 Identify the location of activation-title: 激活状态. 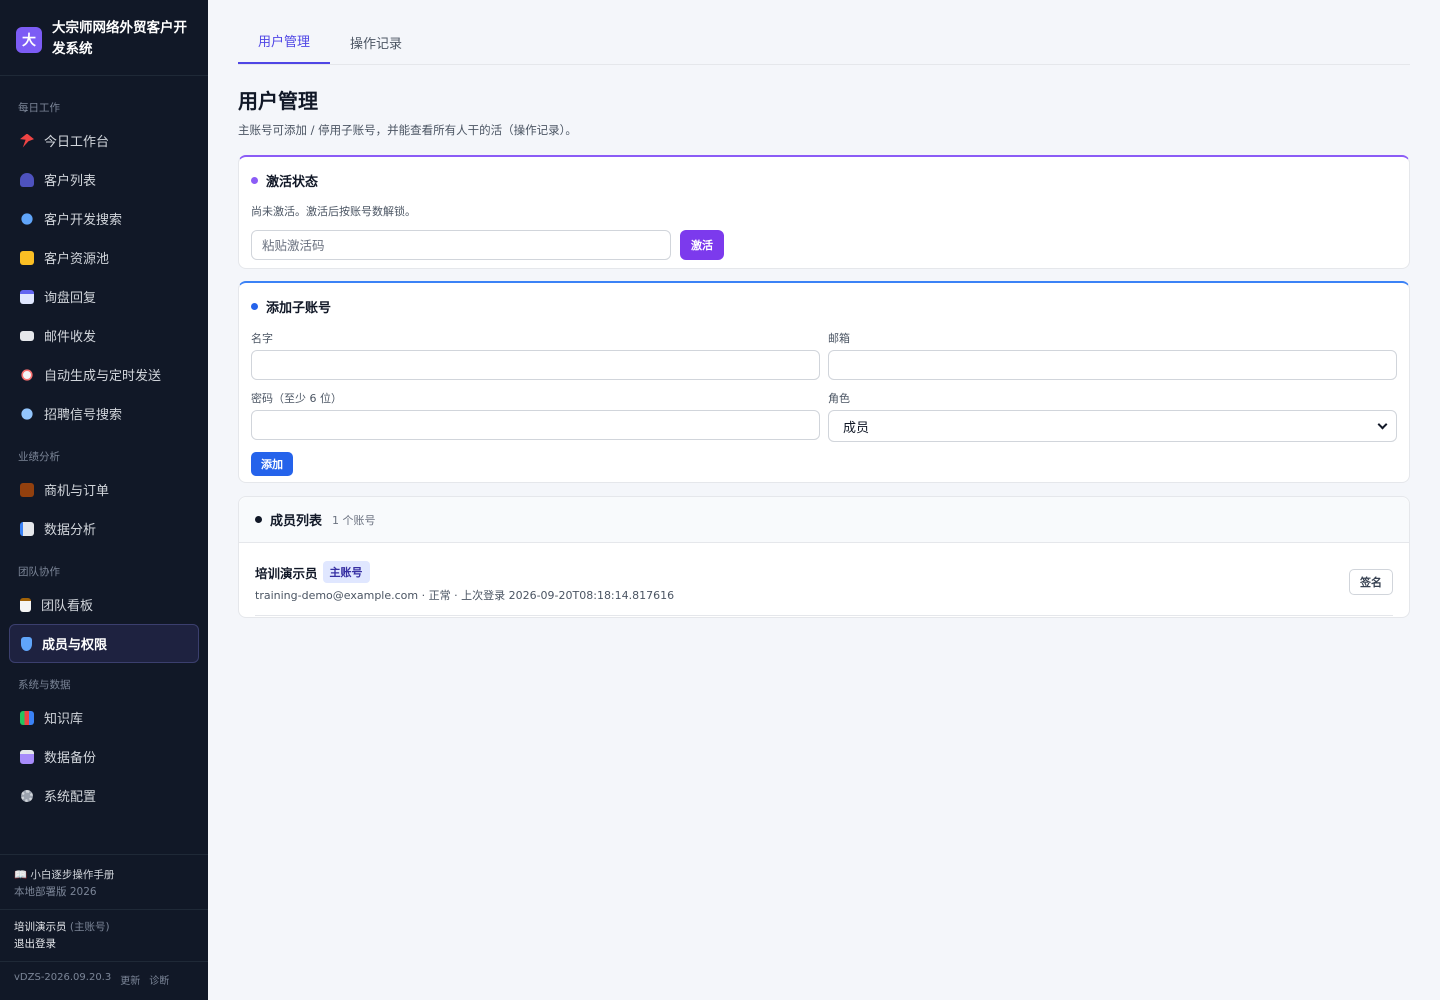
(824, 180).